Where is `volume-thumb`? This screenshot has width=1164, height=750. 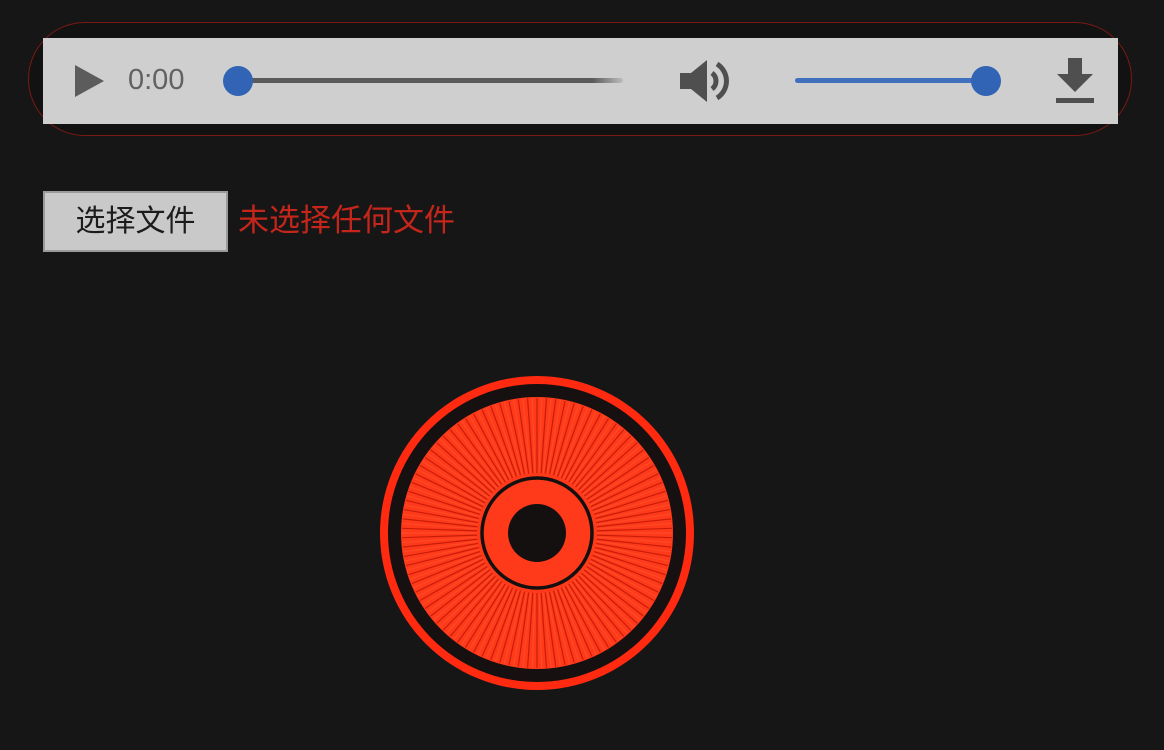 volume-thumb is located at coordinates (986, 81).